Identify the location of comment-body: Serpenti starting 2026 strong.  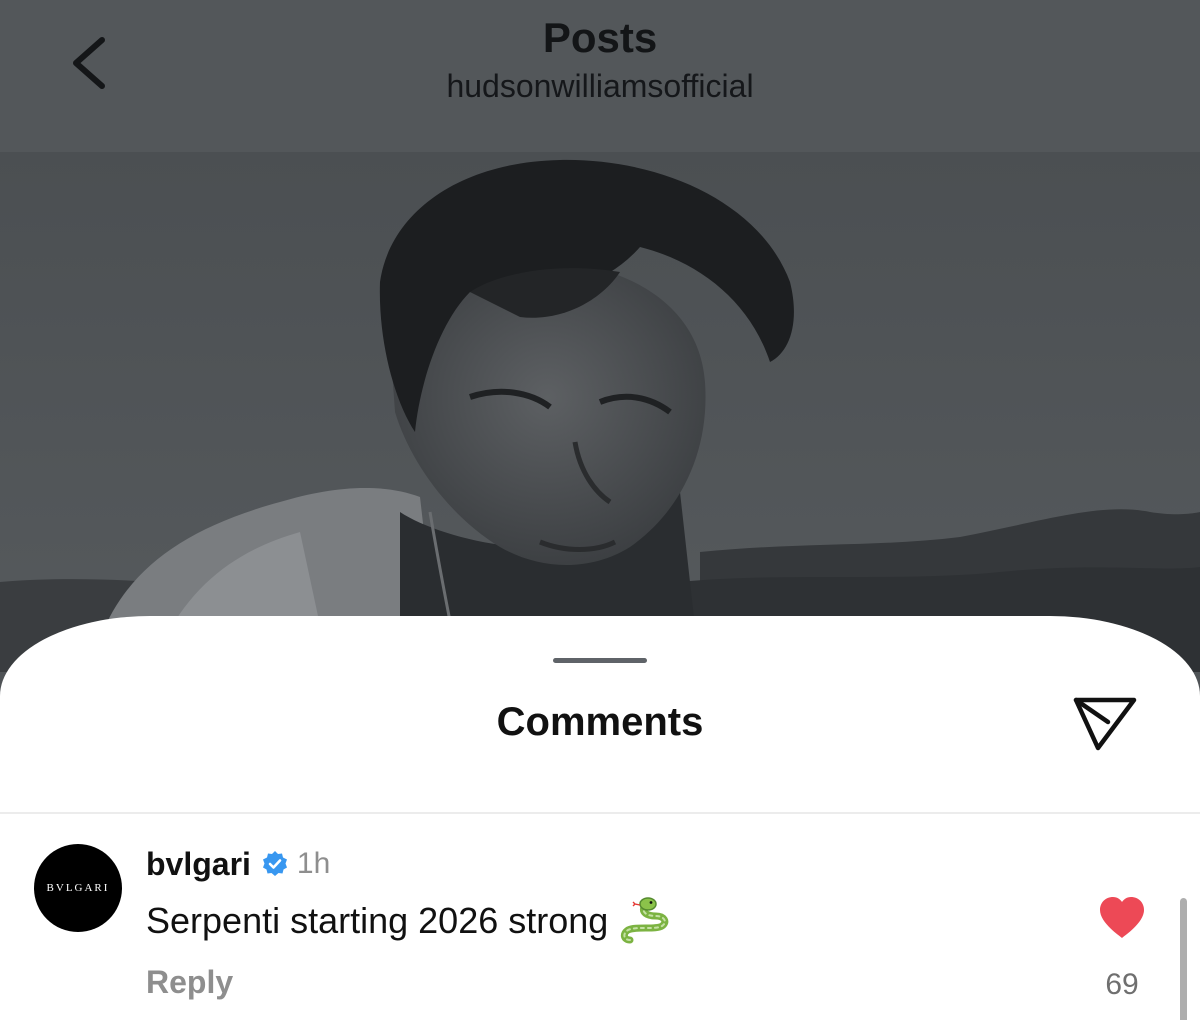
(410, 921).